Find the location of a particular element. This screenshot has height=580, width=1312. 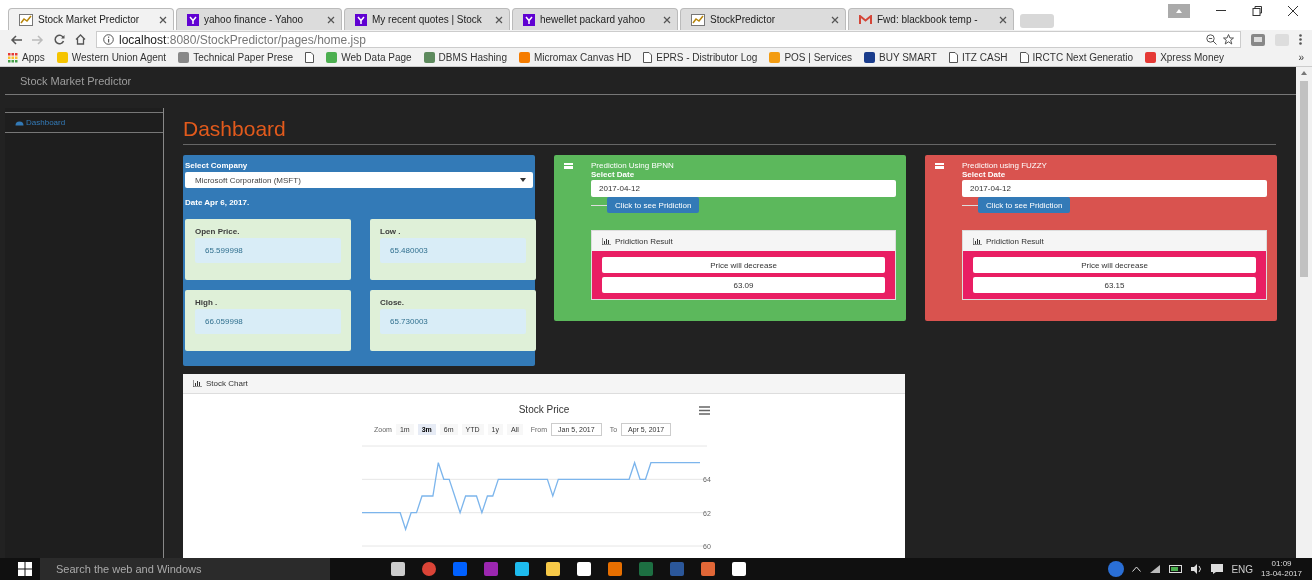

result-value: 63.09 is located at coordinates (743, 285).